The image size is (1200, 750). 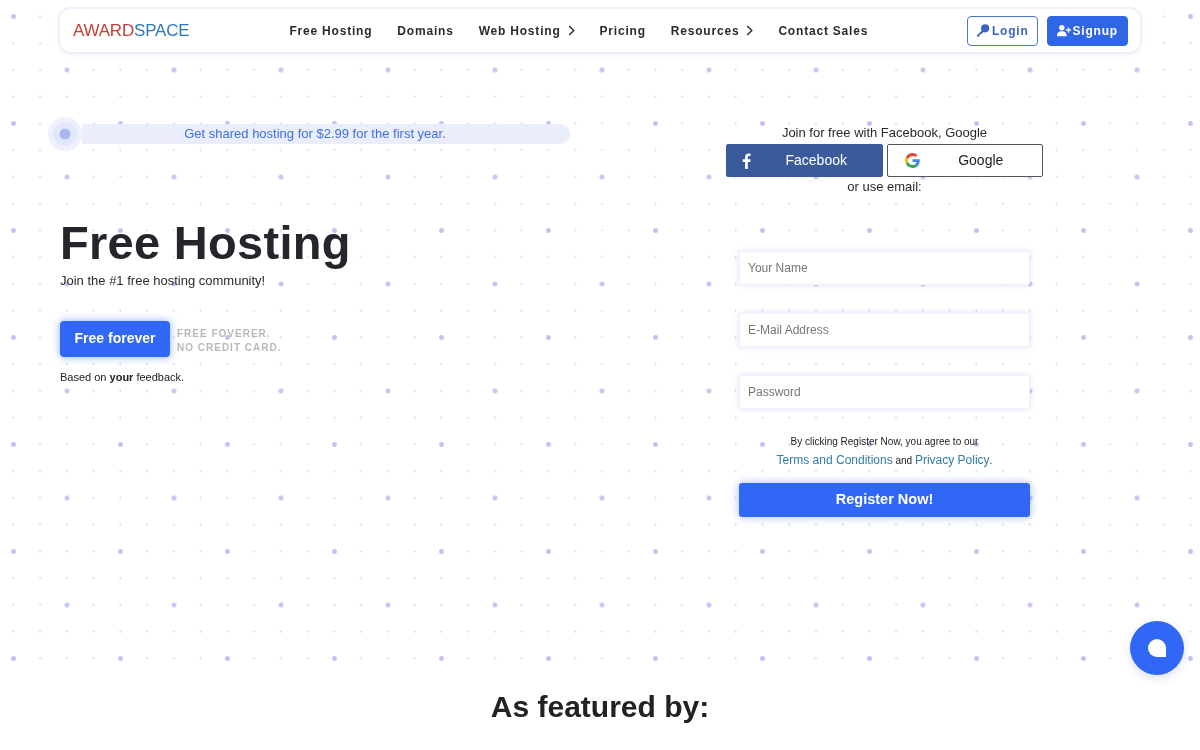 I want to click on nav-link: Contact Sales, so click(x=823, y=30).